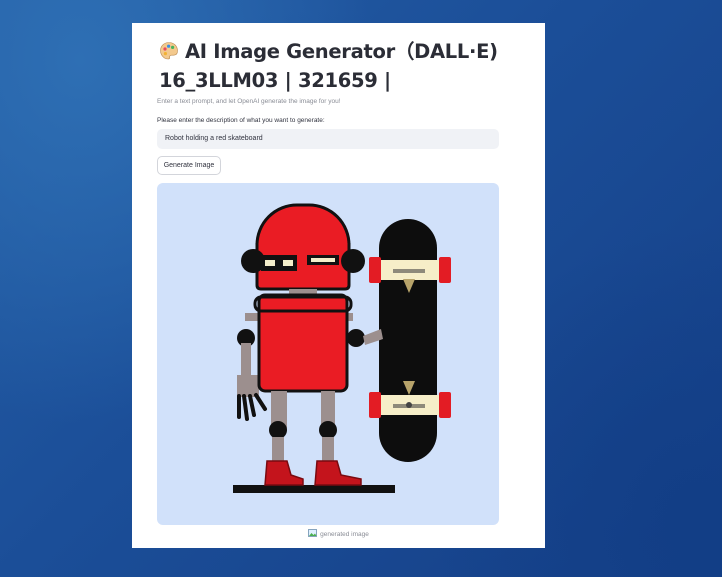 This screenshot has width=722, height=577. What do you see at coordinates (408, 340) in the screenshot?
I see `skateboard-deck` at bounding box center [408, 340].